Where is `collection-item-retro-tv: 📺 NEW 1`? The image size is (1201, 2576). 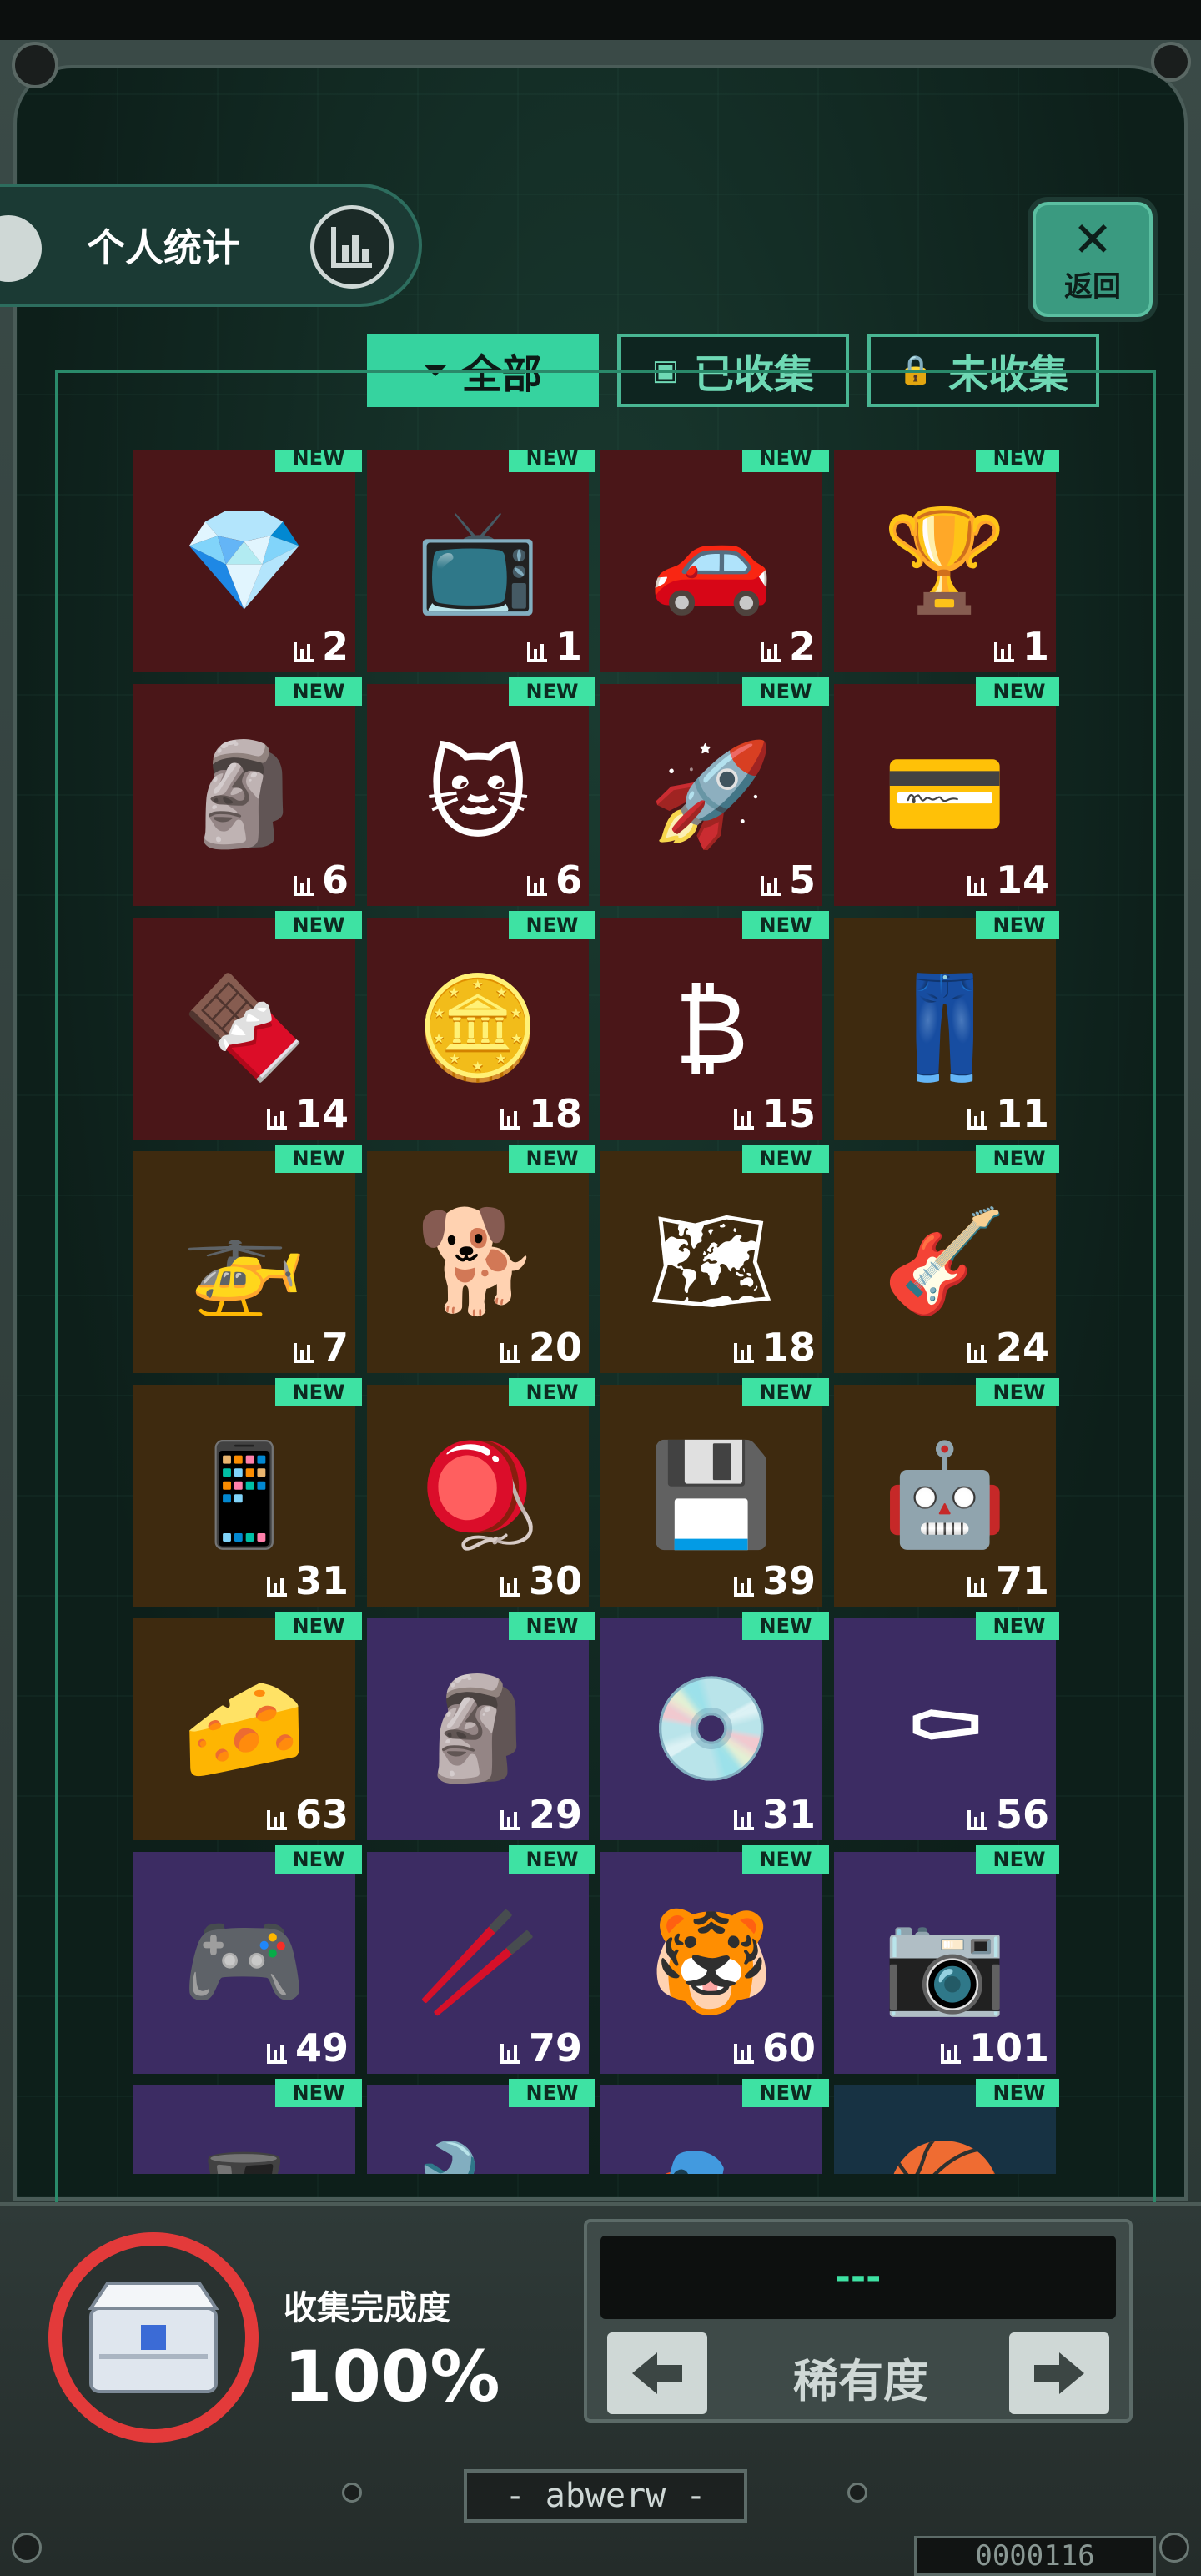
collection-item-retro-tv: 📺 NEW 1 is located at coordinates (481, 561).